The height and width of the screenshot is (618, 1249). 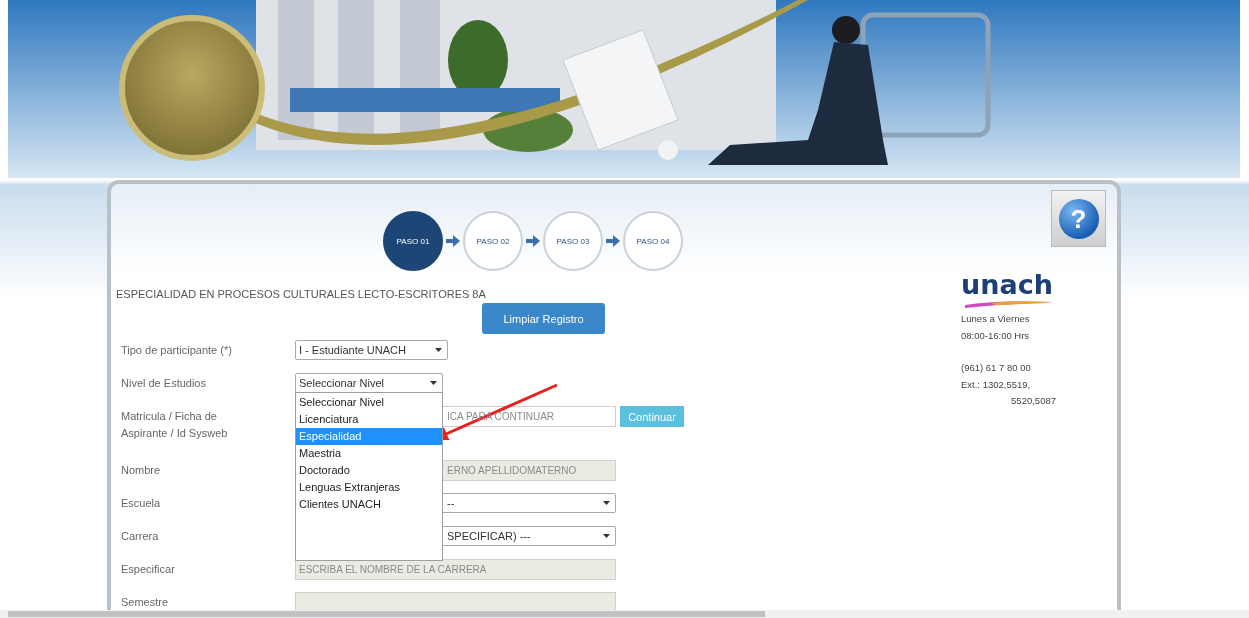 I want to click on dropdown-option: Lenguas Extranjeras, so click(x=369, y=487).